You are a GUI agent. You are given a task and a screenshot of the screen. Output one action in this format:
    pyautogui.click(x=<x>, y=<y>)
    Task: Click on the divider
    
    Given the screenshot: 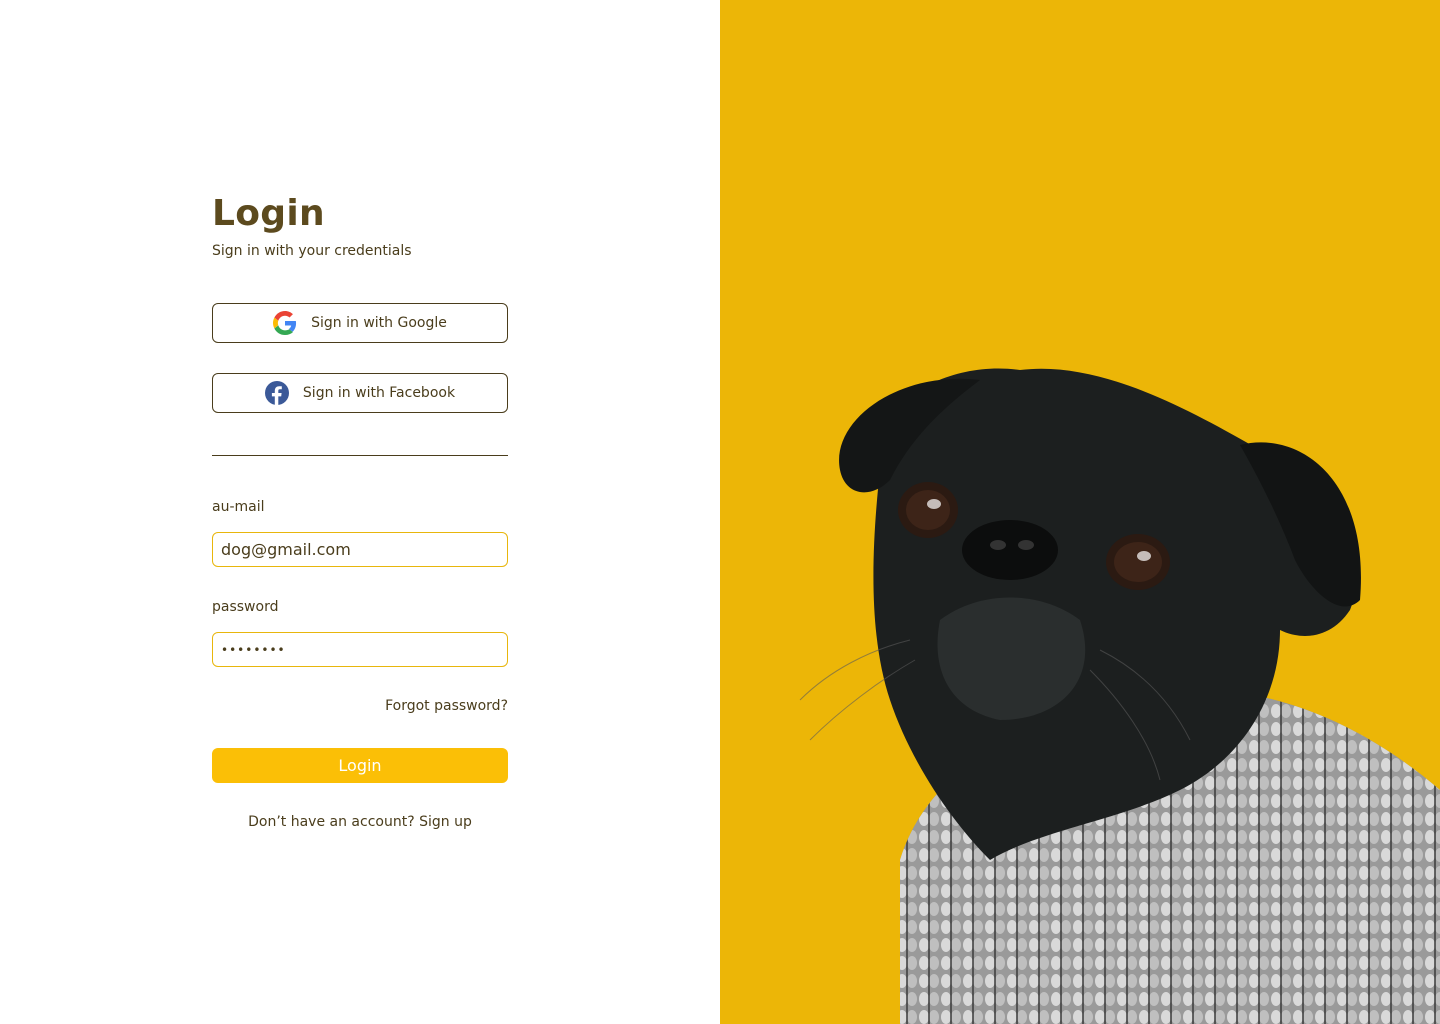 What is the action you would take?
    pyautogui.click(x=360, y=455)
    